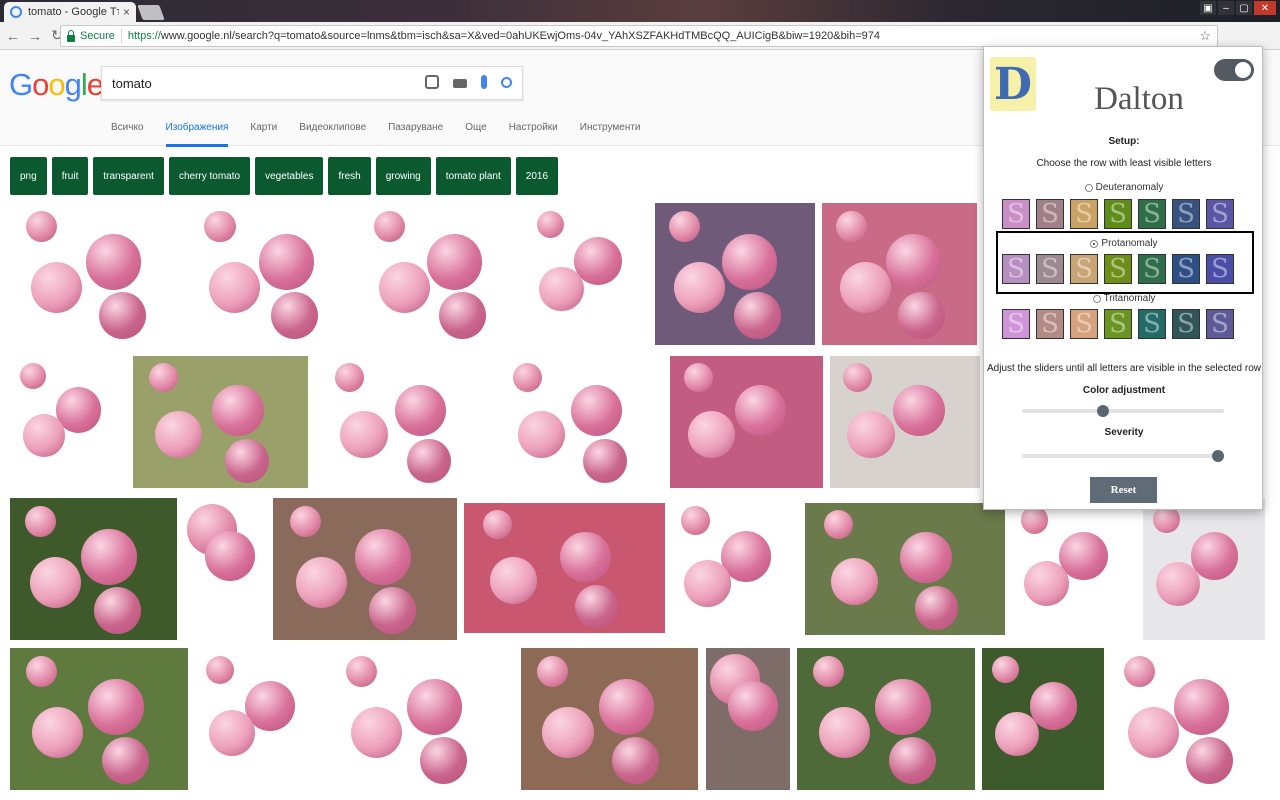 This screenshot has height=800, width=1280. What do you see at coordinates (70, 176) in the screenshot?
I see `chip-fruit: fruit` at bounding box center [70, 176].